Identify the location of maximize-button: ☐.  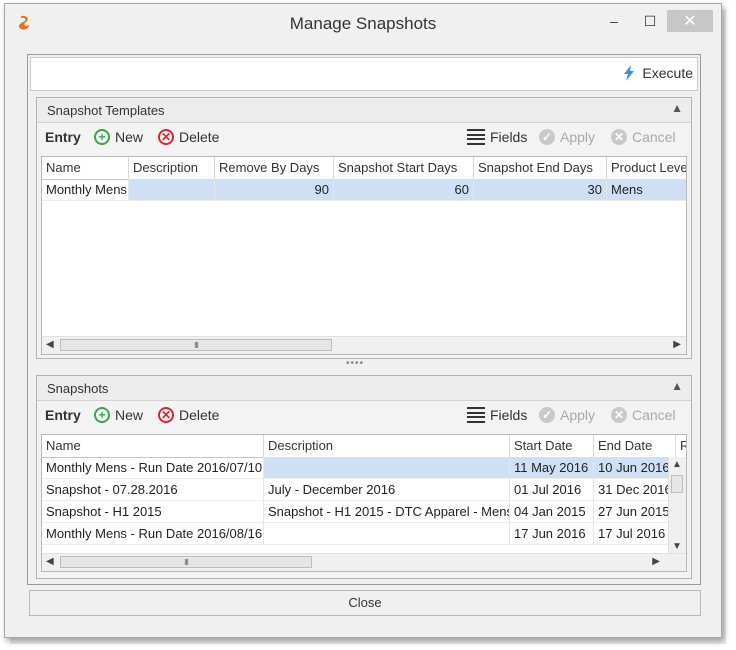
(650, 21).